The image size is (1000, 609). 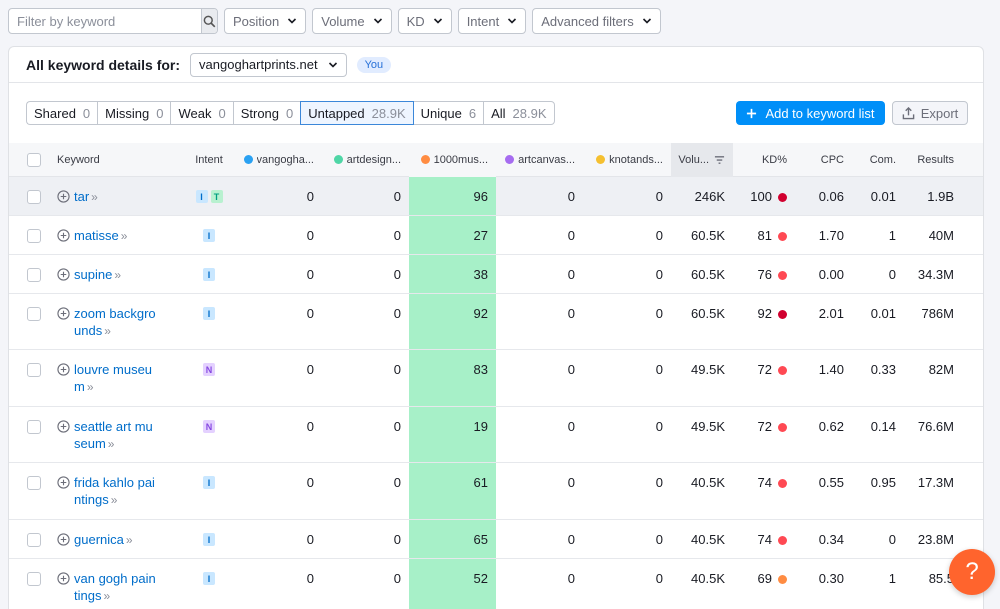 What do you see at coordinates (114, 491) in the screenshot?
I see `keyword-link: frida kahlo pai ntings»` at bounding box center [114, 491].